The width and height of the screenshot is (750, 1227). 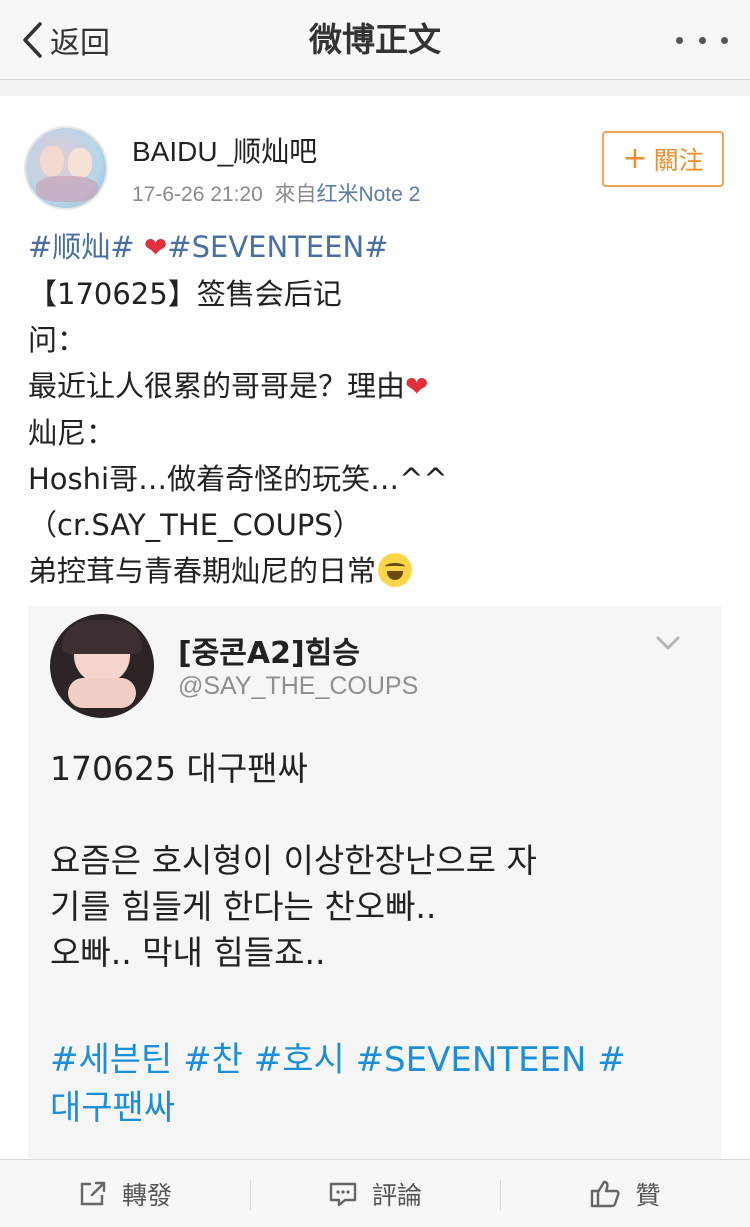 I want to click on tweet-author-name: [중콘A2]힘승, so click(x=269, y=653).